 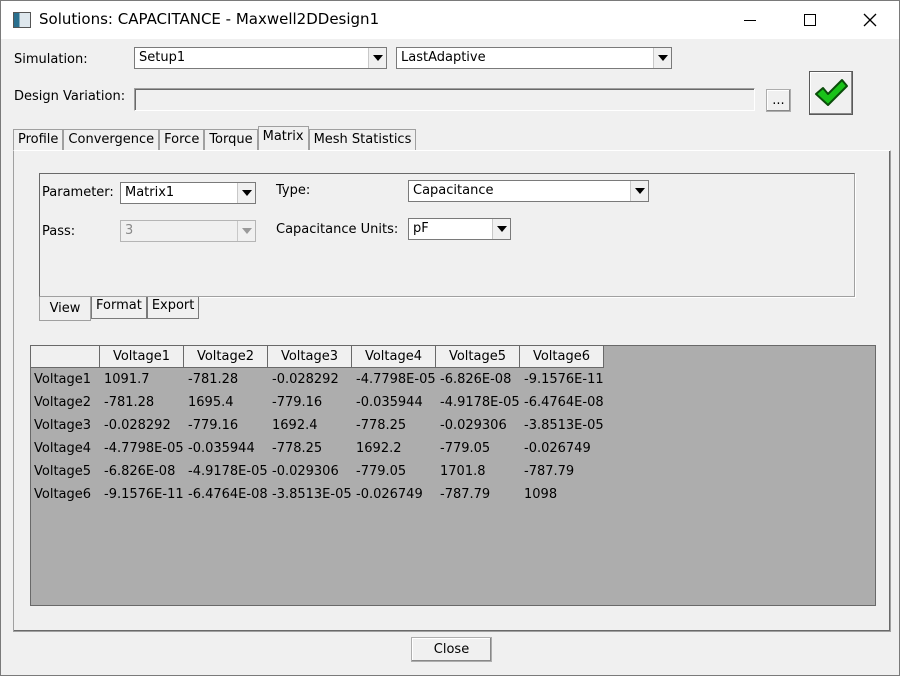 I want to click on matrix-cell: 1701.8, so click(x=463, y=471).